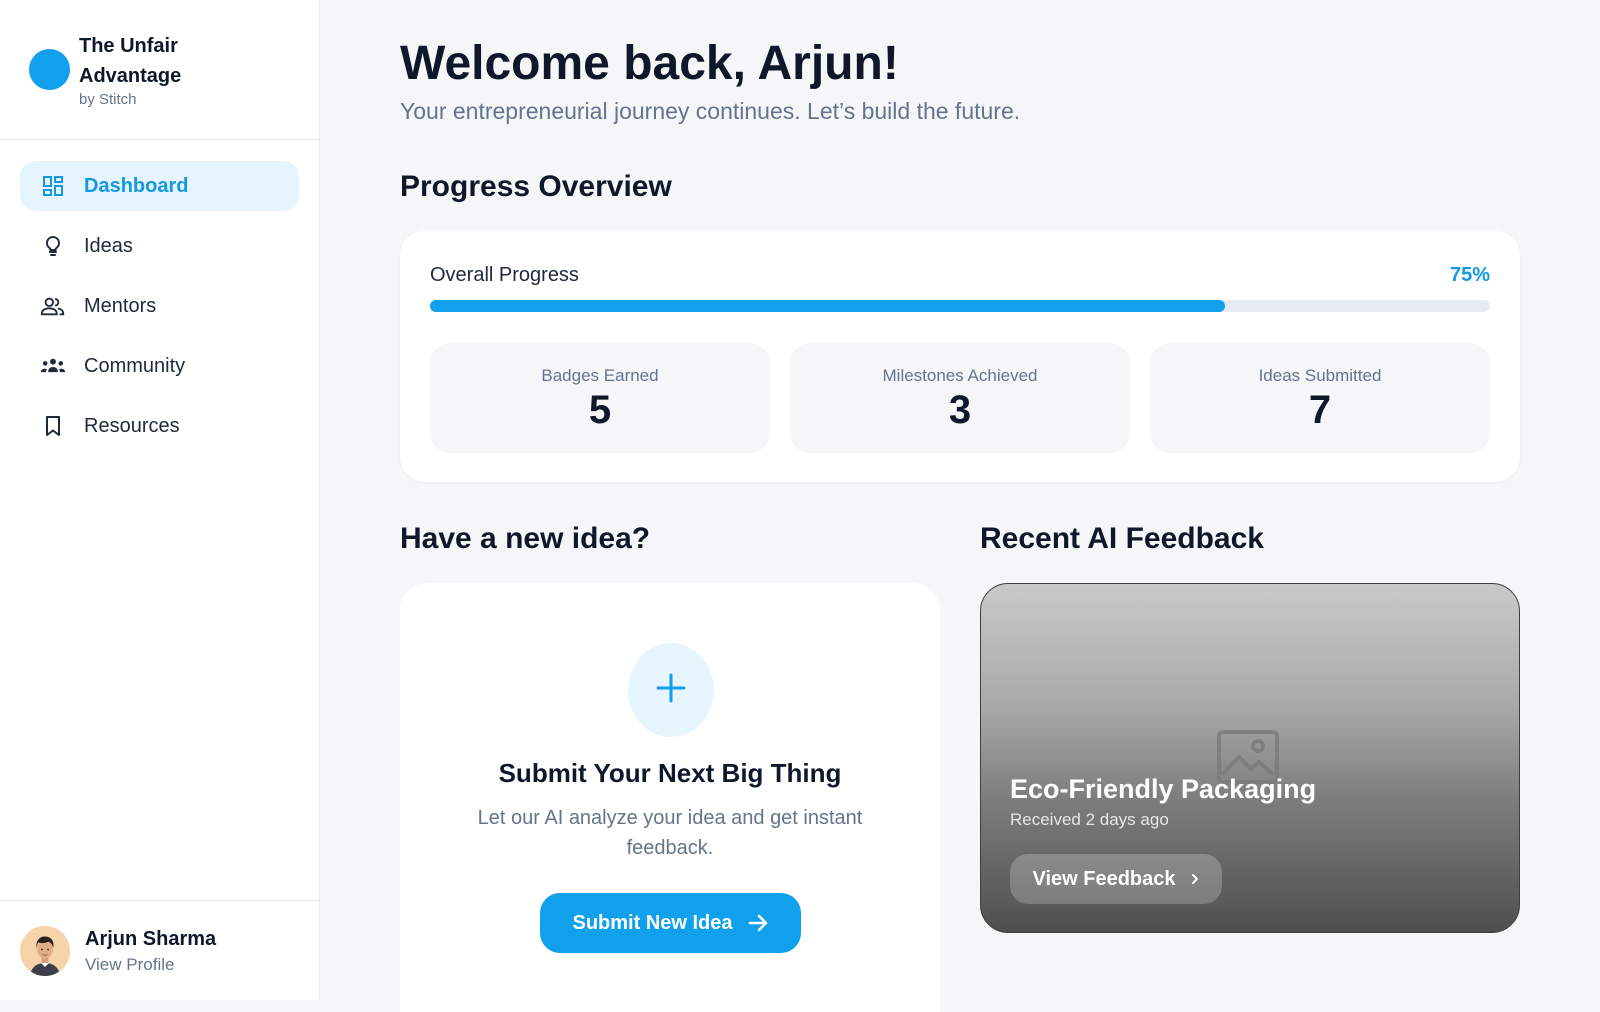 The image size is (1600, 1012). Describe the element at coordinates (827, 306) in the screenshot. I see `progress-bar-fill` at that location.